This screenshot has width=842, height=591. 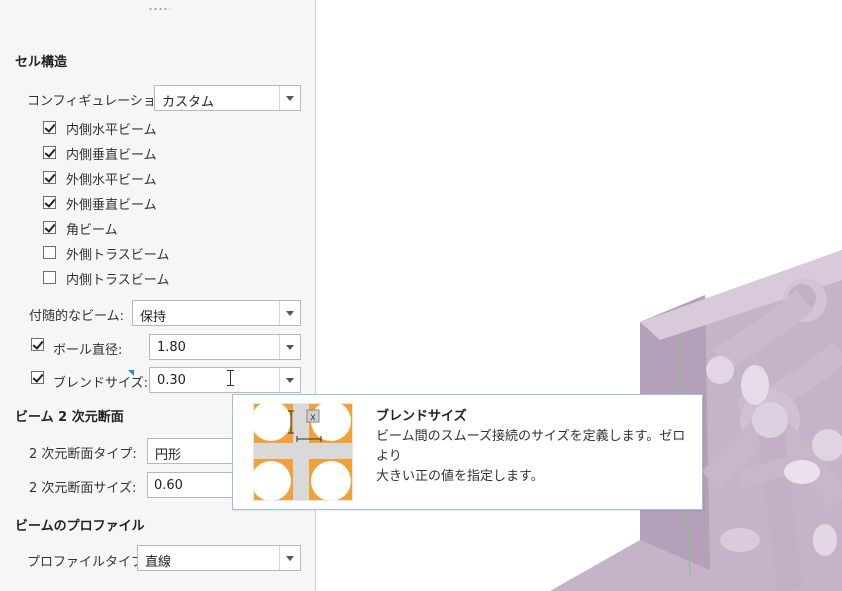 I want to click on blend-size-value: 0.30, so click(x=171, y=380).